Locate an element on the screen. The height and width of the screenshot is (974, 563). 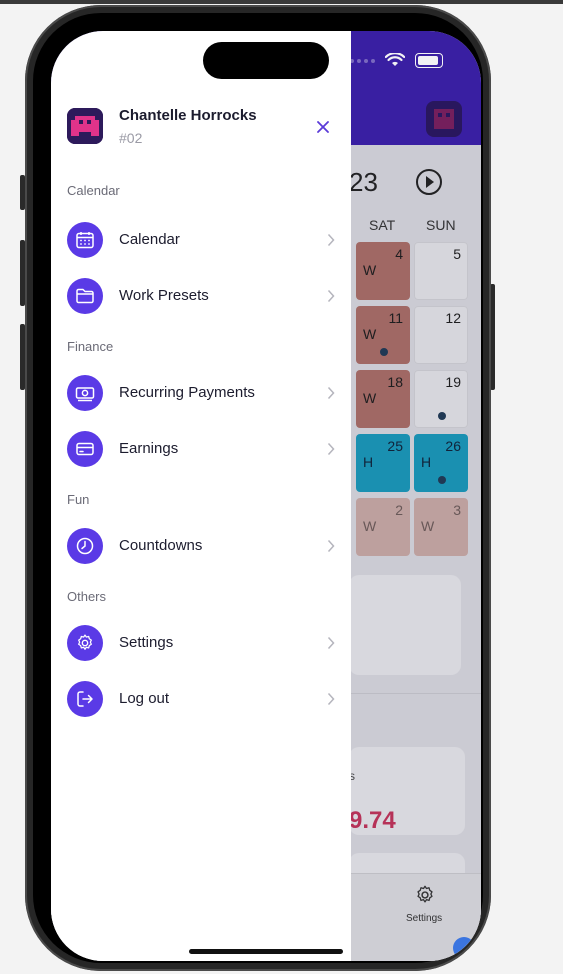
folder-icon is located at coordinates (85, 296).